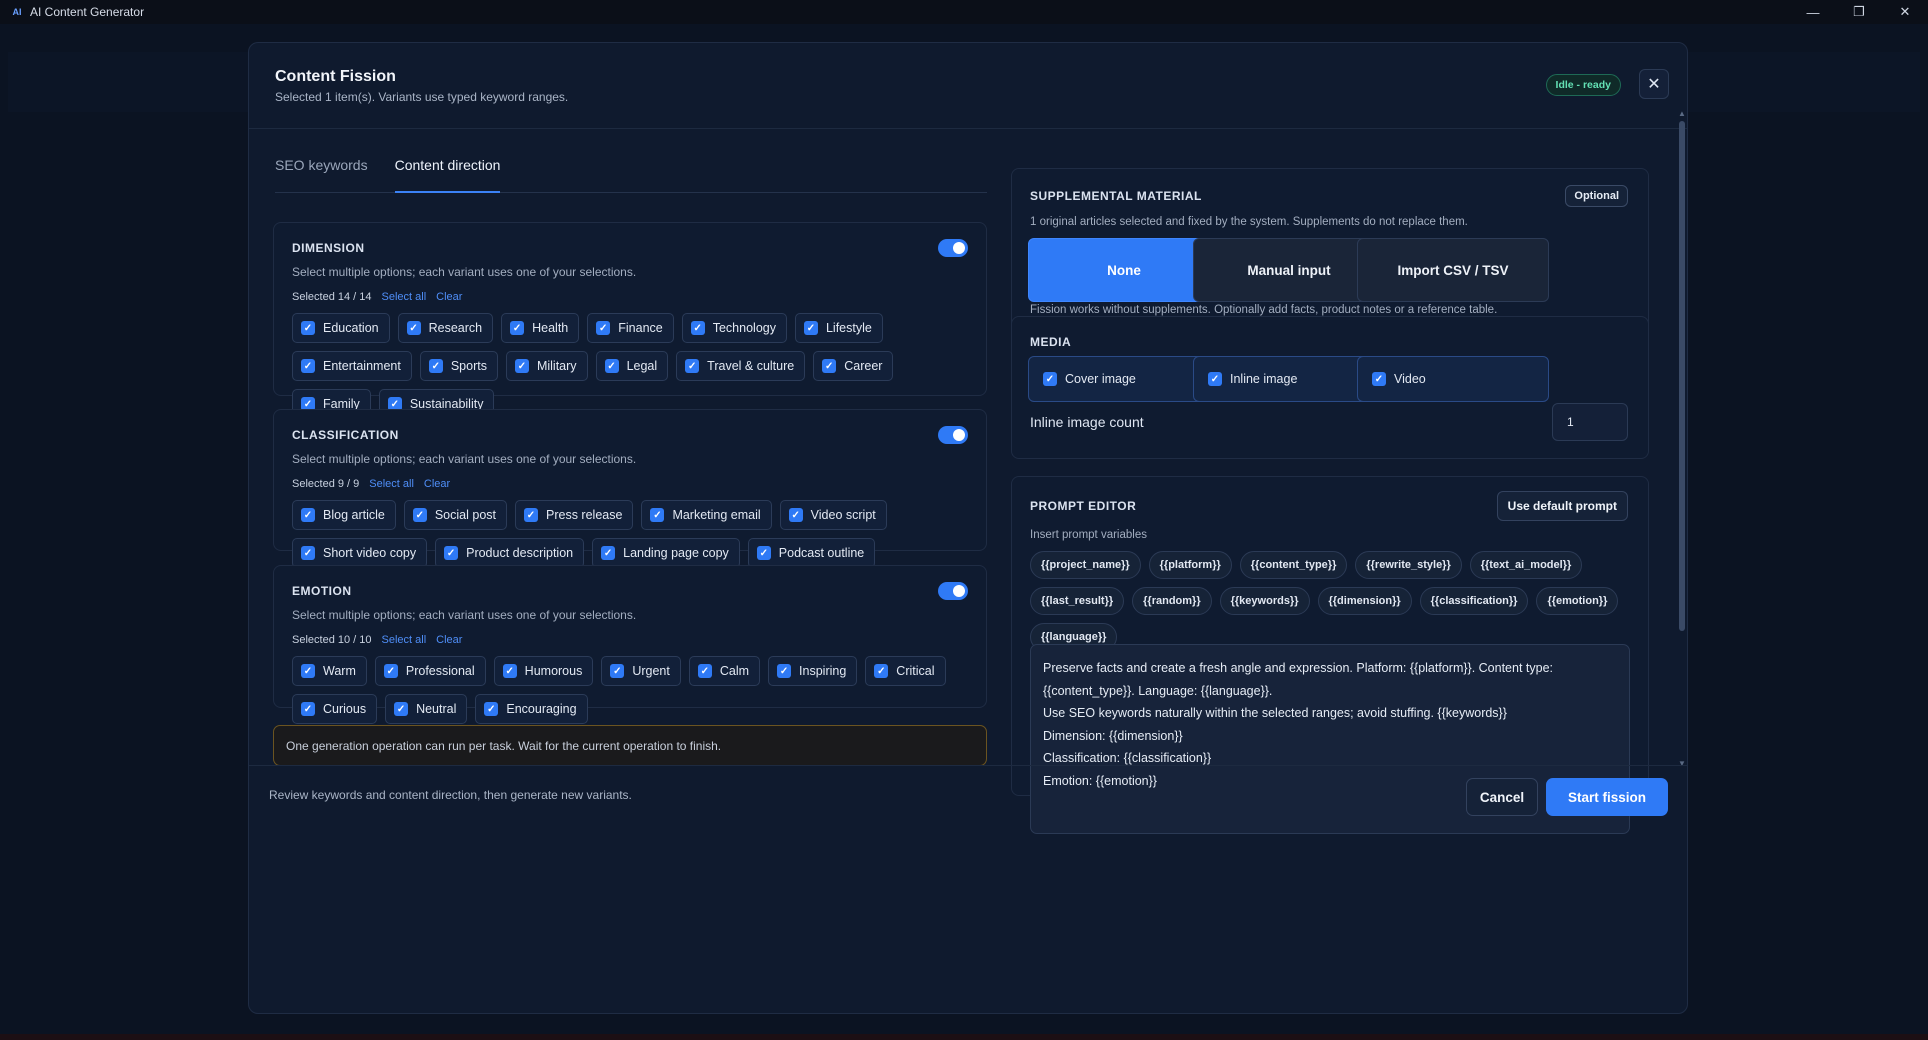  What do you see at coordinates (332, 297) in the screenshot?
I see `selected-count: Selected 14 / 14` at bounding box center [332, 297].